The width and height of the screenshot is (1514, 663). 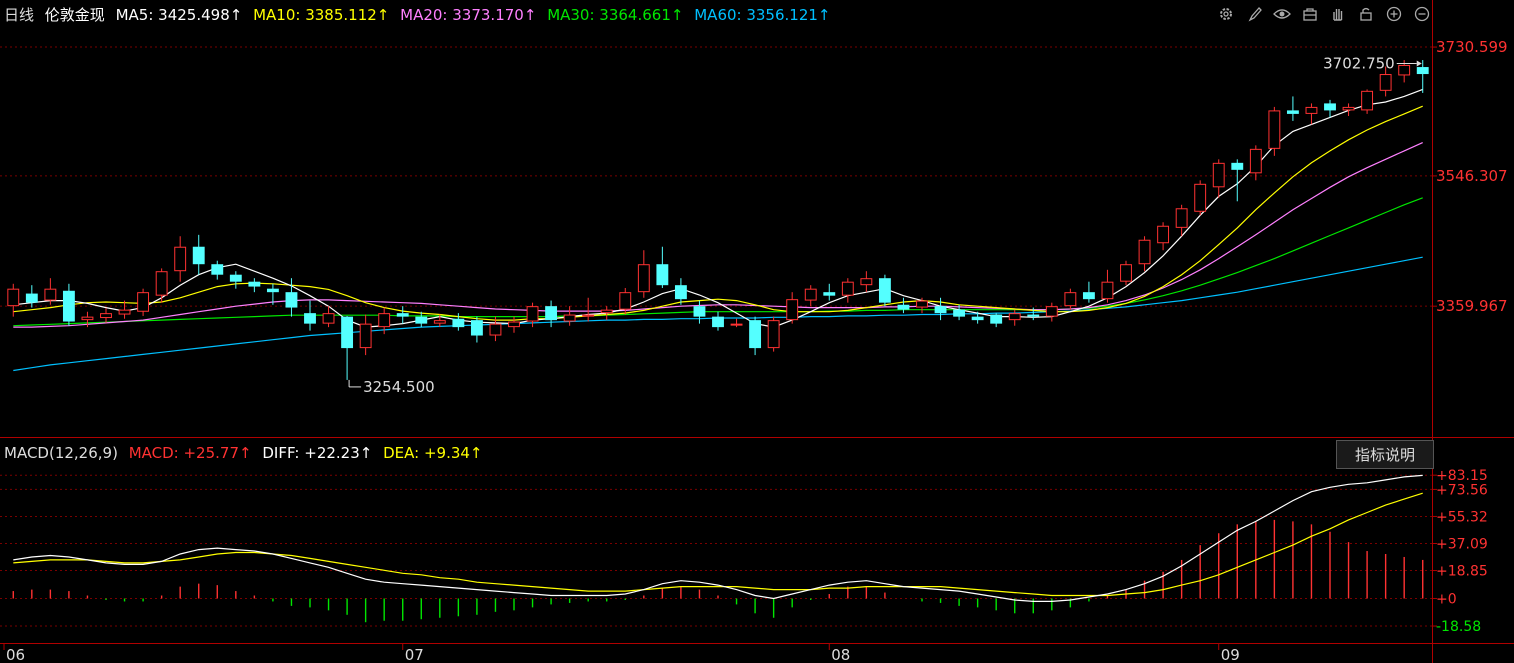 What do you see at coordinates (1338, 14) in the screenshot?
I see `hand-icon` at bounding box center [1338, 14].